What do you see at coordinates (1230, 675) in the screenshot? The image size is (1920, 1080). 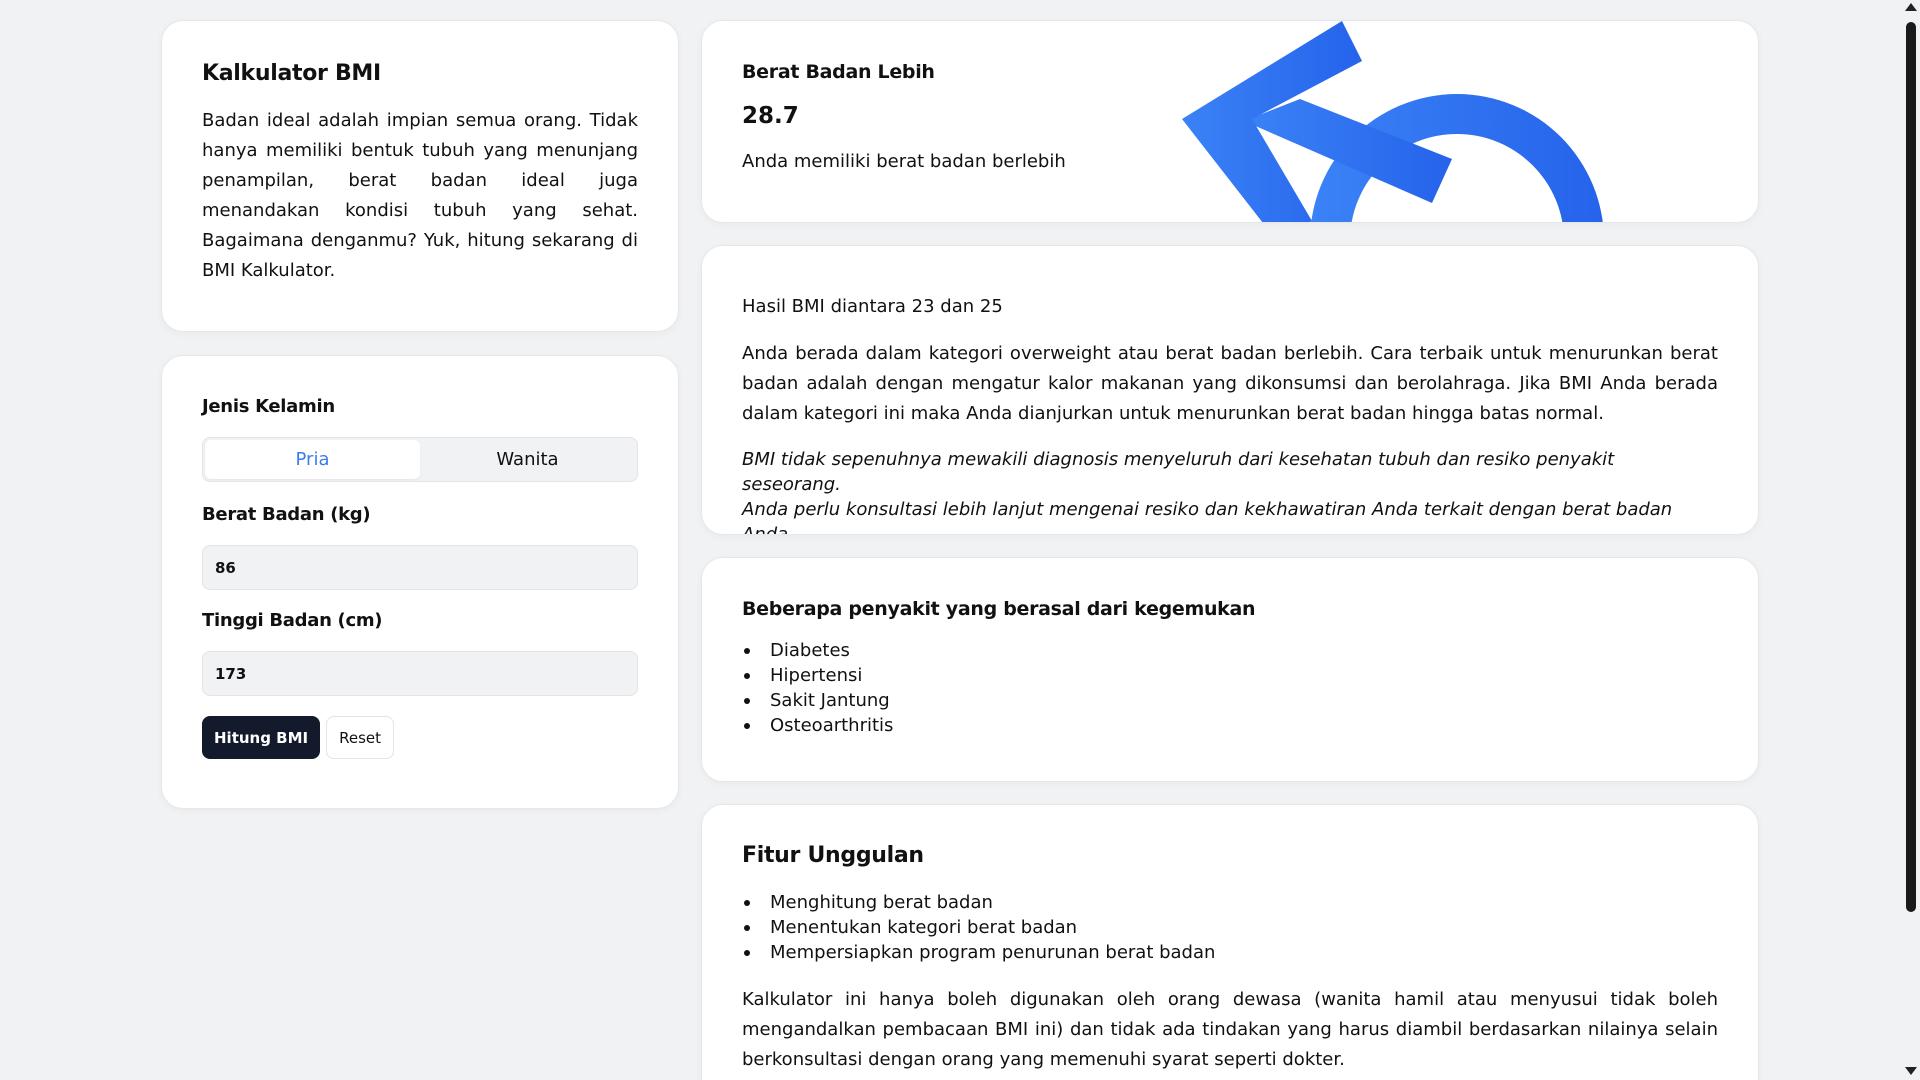 I see `list-item: Hipertensi` at bounding box center [1230, 675].